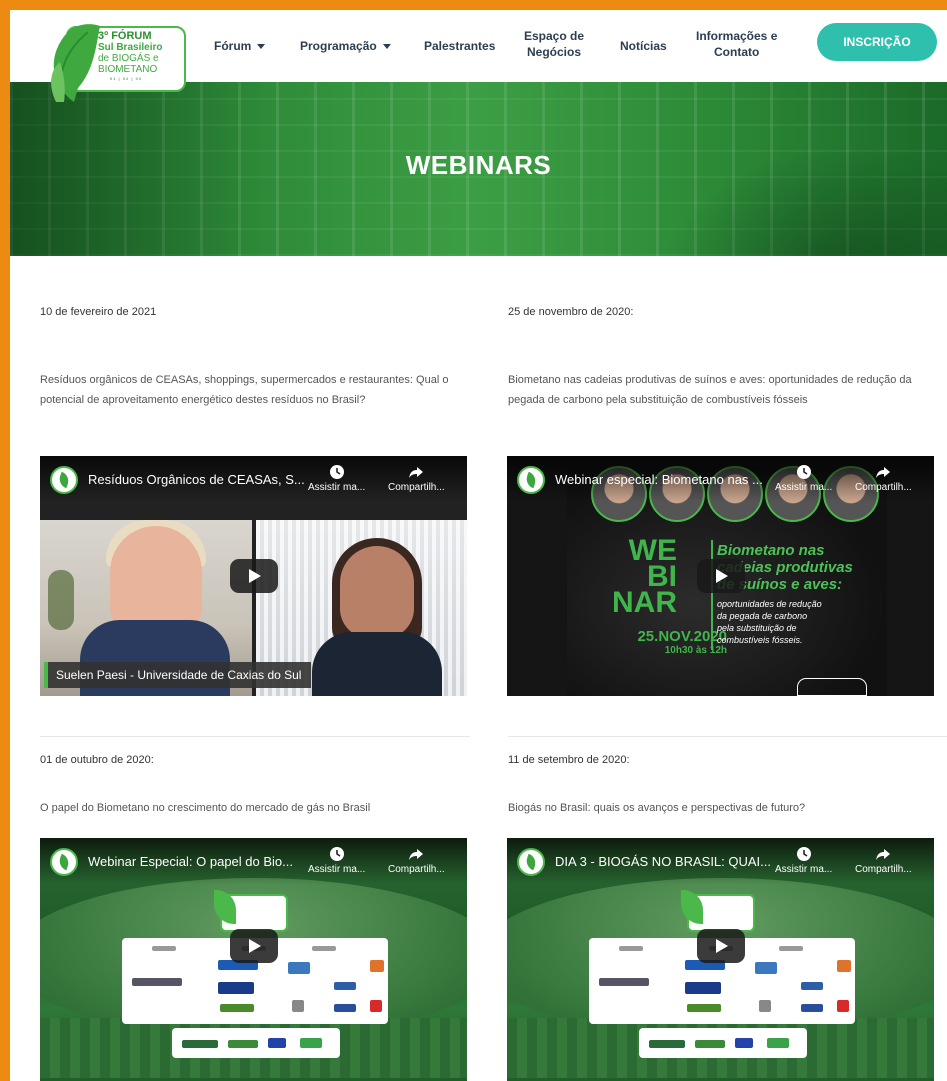  Describe the element at coordinates (336, 472) in the screenshot. I see `clock-icon` at that location.